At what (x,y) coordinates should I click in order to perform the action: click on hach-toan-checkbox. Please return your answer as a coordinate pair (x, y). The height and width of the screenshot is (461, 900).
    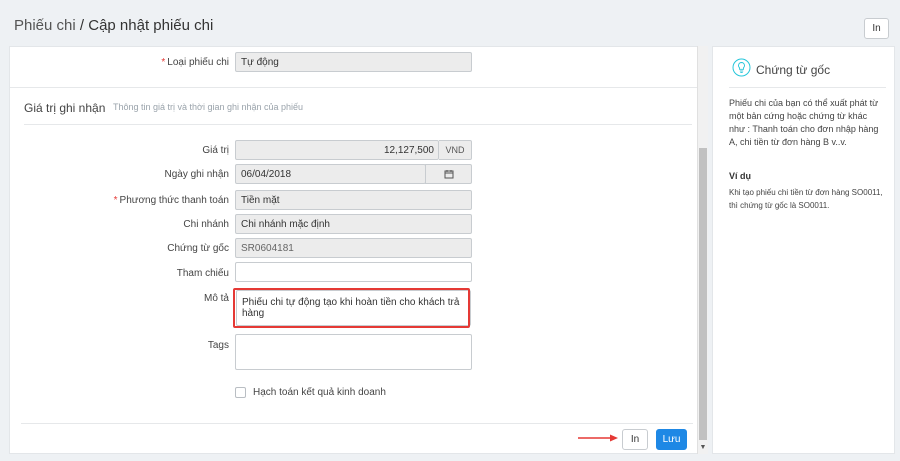
    Looking at the image, I should click on (240, 392).